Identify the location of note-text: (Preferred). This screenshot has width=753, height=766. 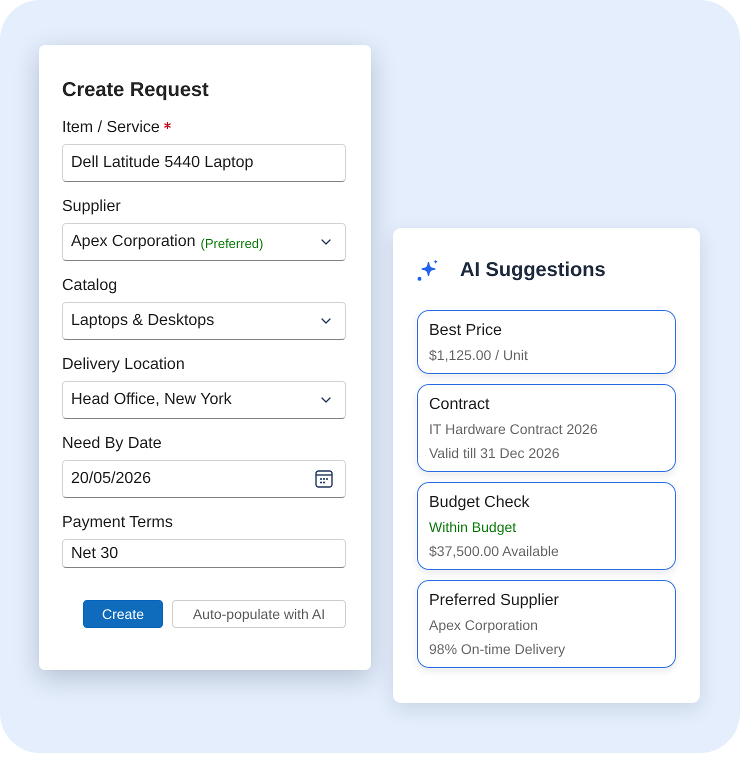
(232, 243).